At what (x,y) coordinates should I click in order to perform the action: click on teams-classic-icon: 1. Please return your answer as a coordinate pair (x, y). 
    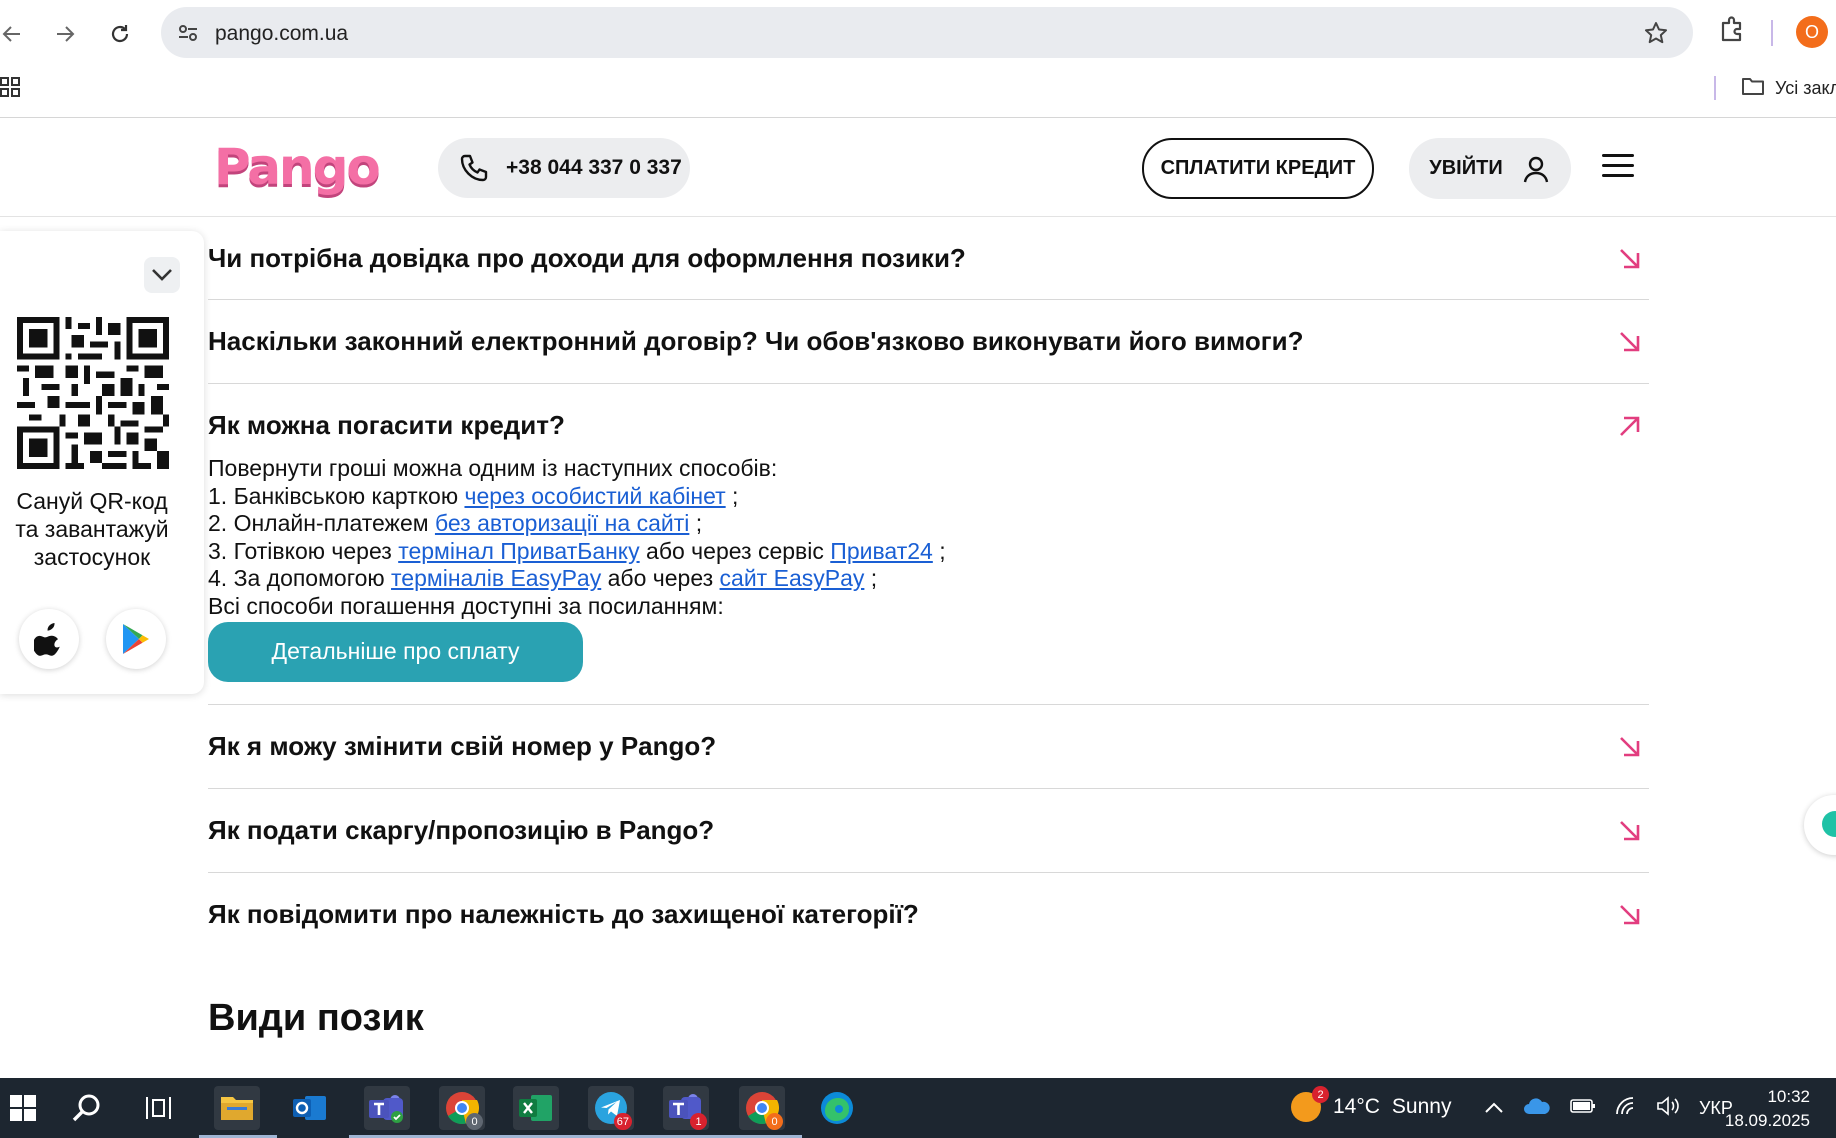
    Looking at the image, I should click on (687, 1112).